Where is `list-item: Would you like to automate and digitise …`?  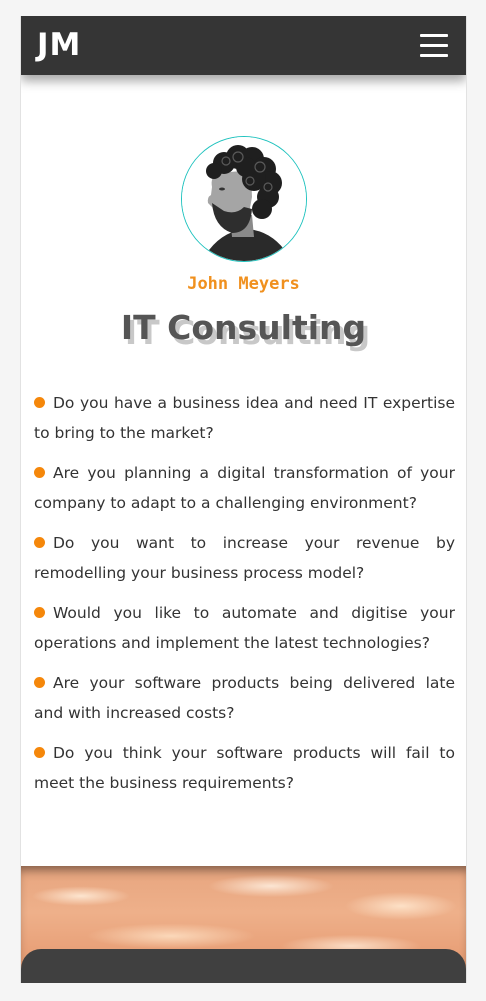
list-item: Would you like to automate and digitise … is located at coordinates (244, 628).